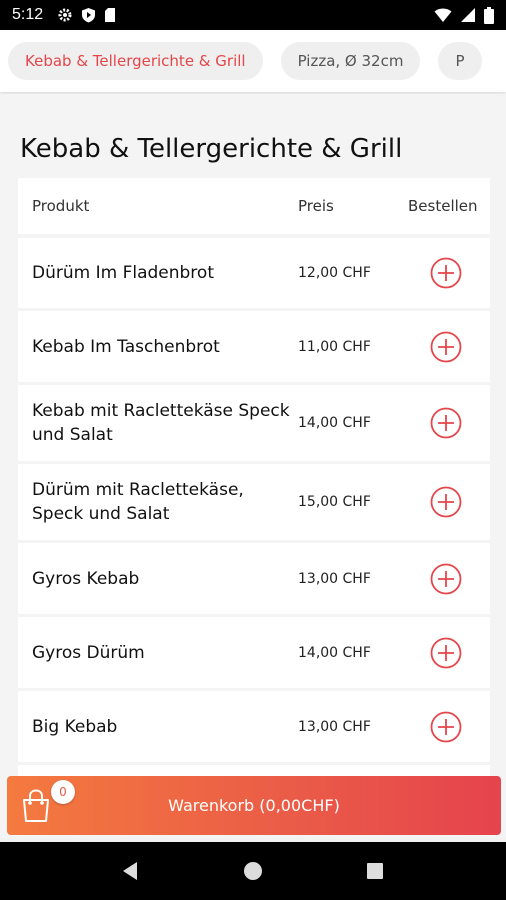 Image resolution: width=506 pixels, height=900 pixels. I want to click on table-header: Produkt Preis Bestellen, so click(254, 206).